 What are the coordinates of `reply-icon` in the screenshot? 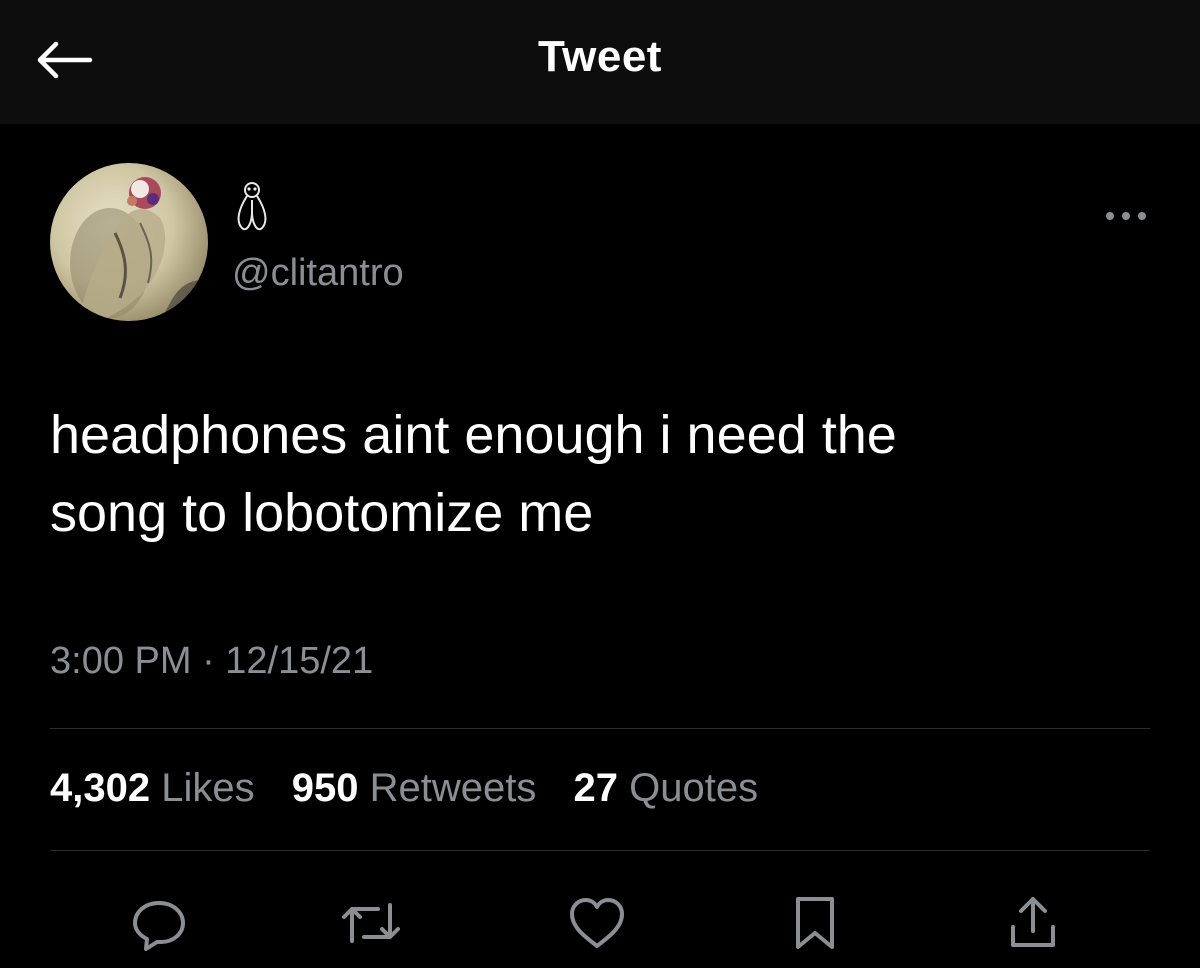 It's located at (159, 926).